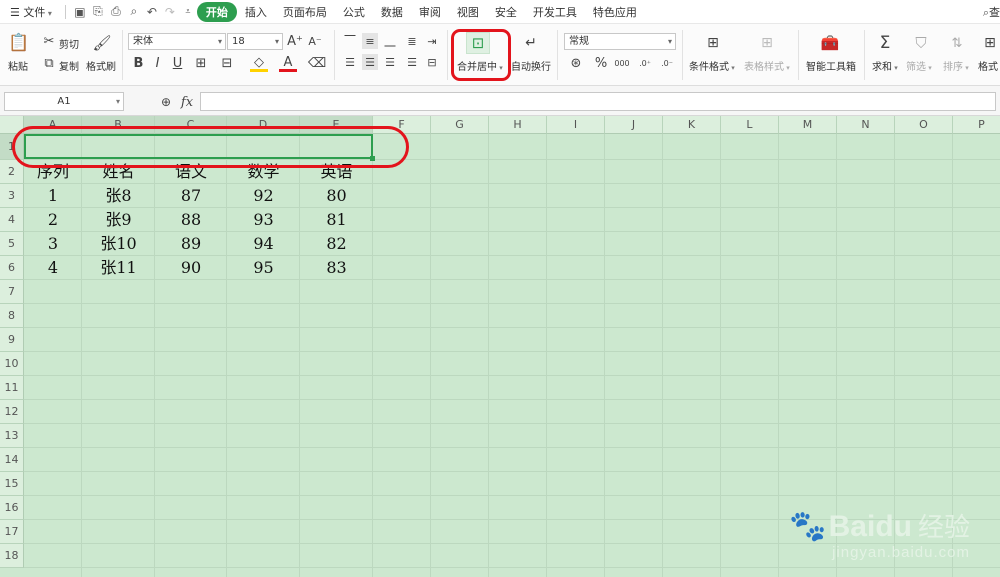 This screenshot has width=1000, height=577. I want to click on tab-page-layout: 页面布局, so click(305, 12).